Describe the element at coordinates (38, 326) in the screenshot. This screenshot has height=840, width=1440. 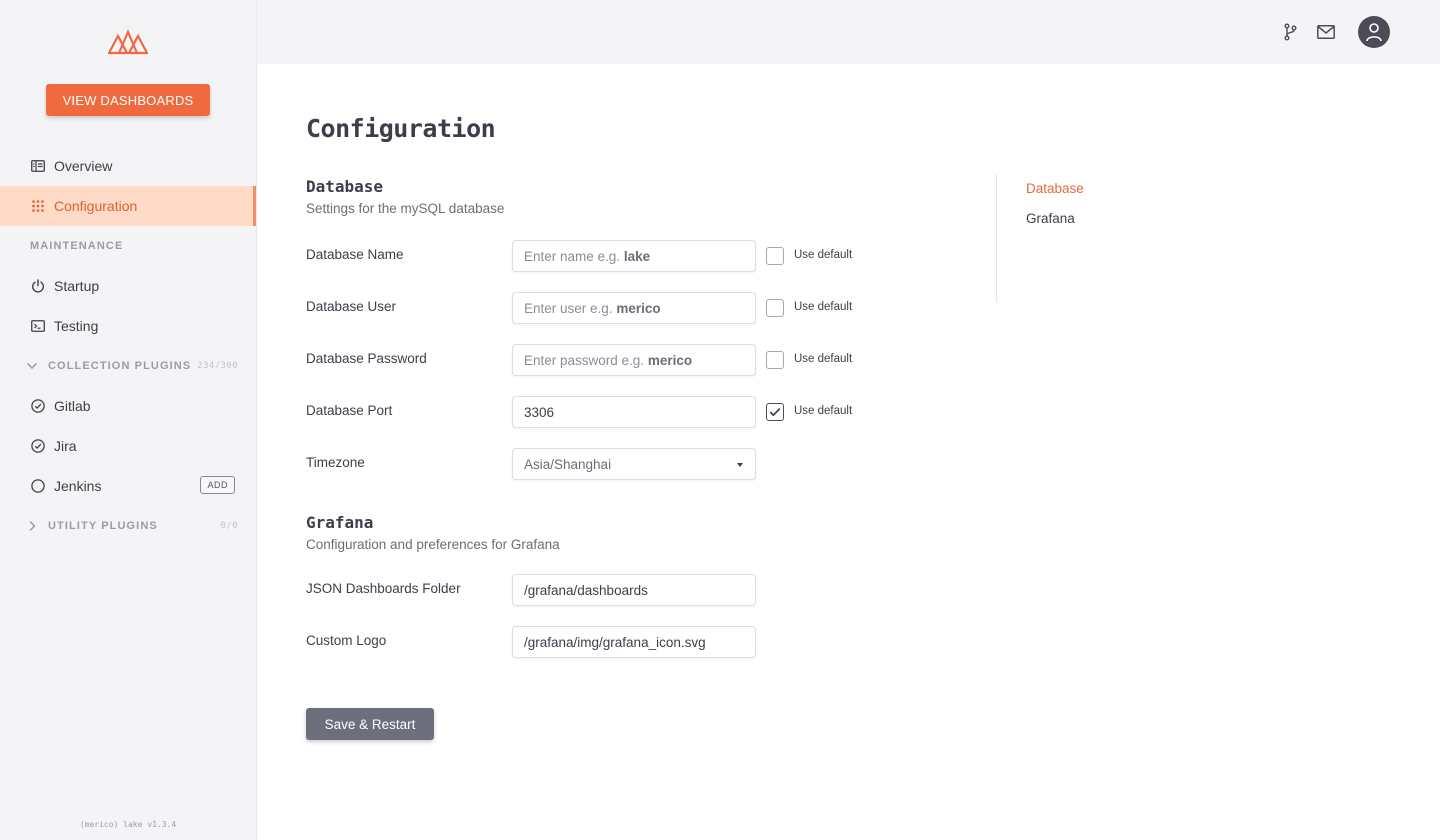
I see `console-icon` at that location.